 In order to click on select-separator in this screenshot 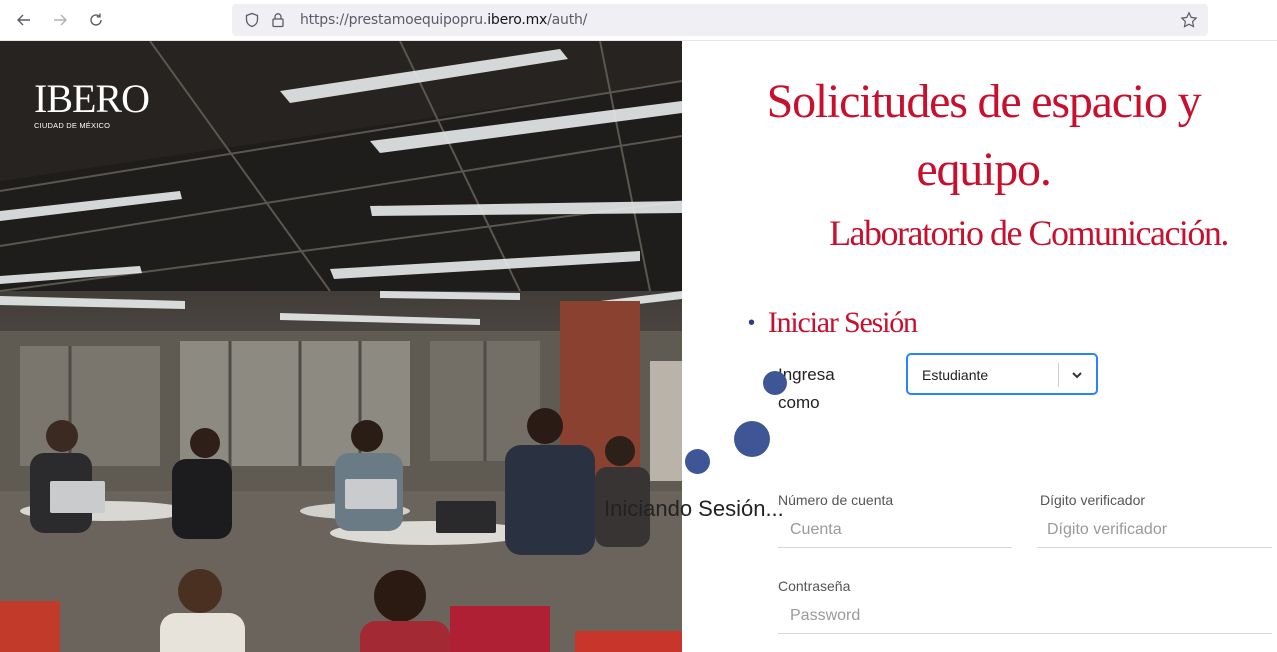, I will do `click(1058, 375)`.